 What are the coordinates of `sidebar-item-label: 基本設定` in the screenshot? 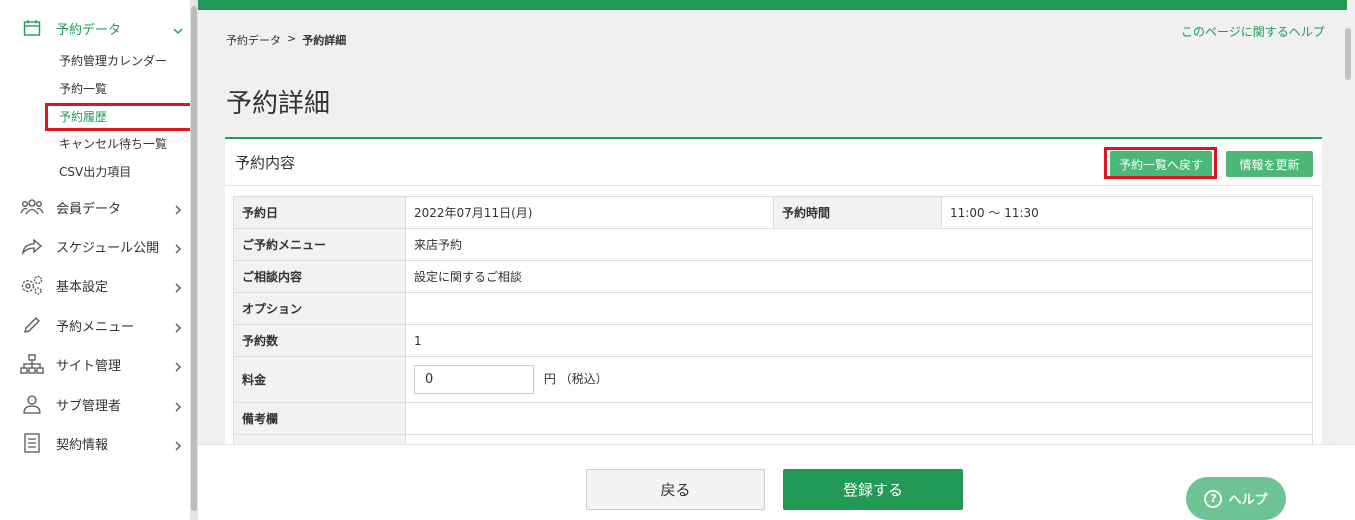 It's located at (82, 287).